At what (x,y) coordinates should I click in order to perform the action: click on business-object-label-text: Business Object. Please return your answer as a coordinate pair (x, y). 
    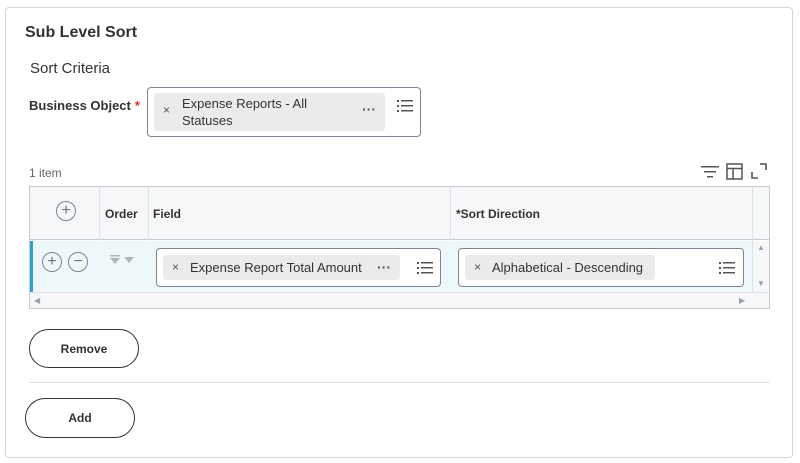
    Looking at the image, I should click on (80, 105).